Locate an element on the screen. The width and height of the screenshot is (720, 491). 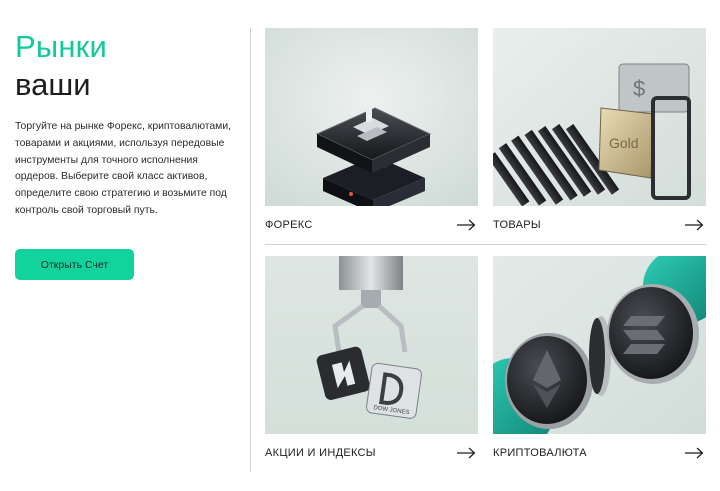
market-card-caption: АКЦИИ И ИНДЕКСЫ is located at coordinates (371, 453).